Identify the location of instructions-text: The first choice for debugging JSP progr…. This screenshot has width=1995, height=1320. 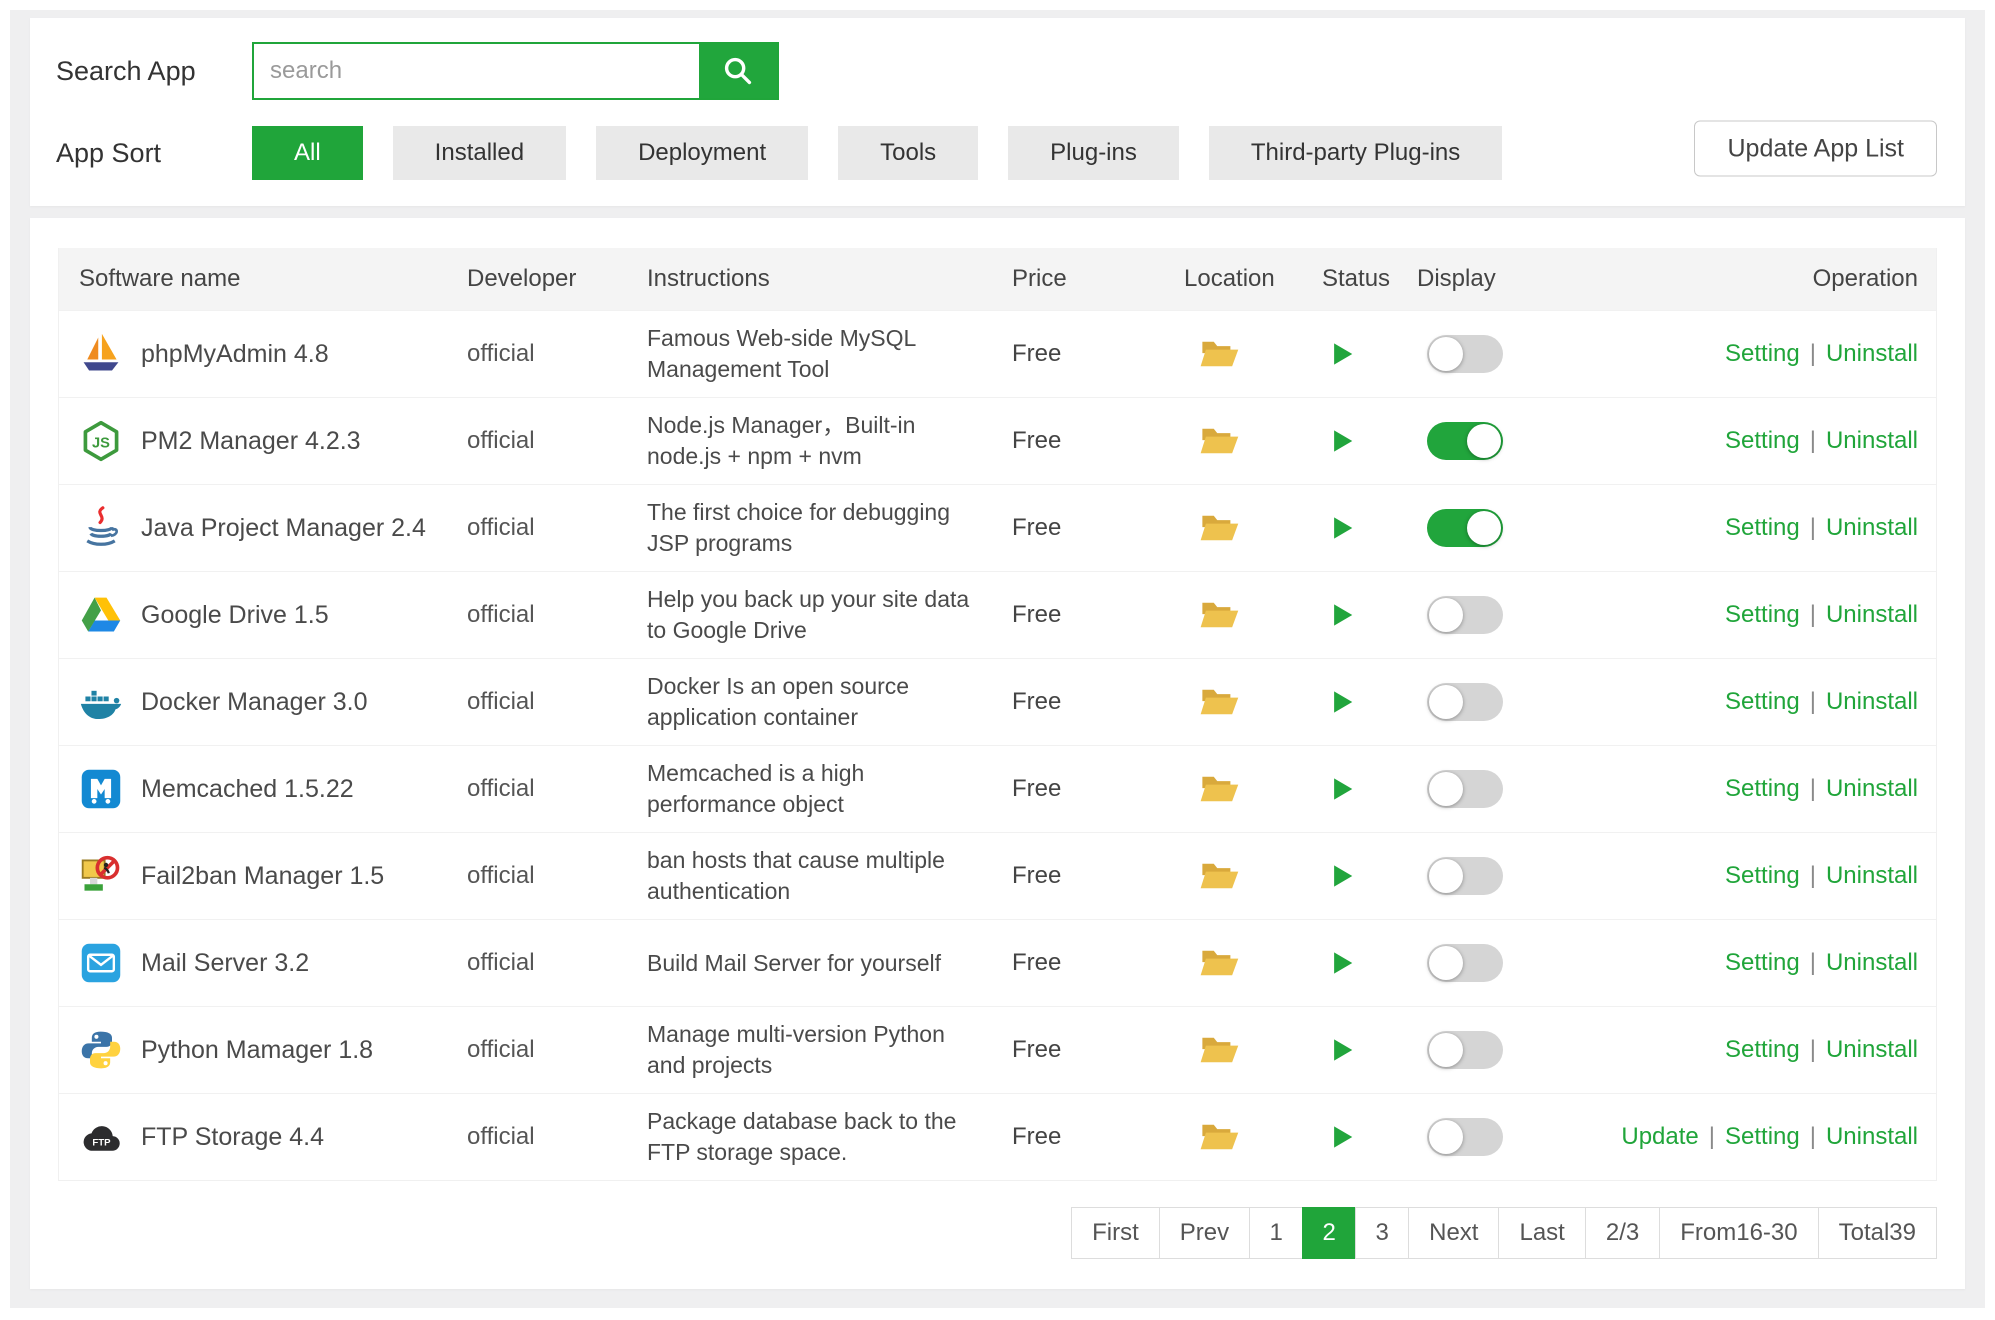
(799, 527).